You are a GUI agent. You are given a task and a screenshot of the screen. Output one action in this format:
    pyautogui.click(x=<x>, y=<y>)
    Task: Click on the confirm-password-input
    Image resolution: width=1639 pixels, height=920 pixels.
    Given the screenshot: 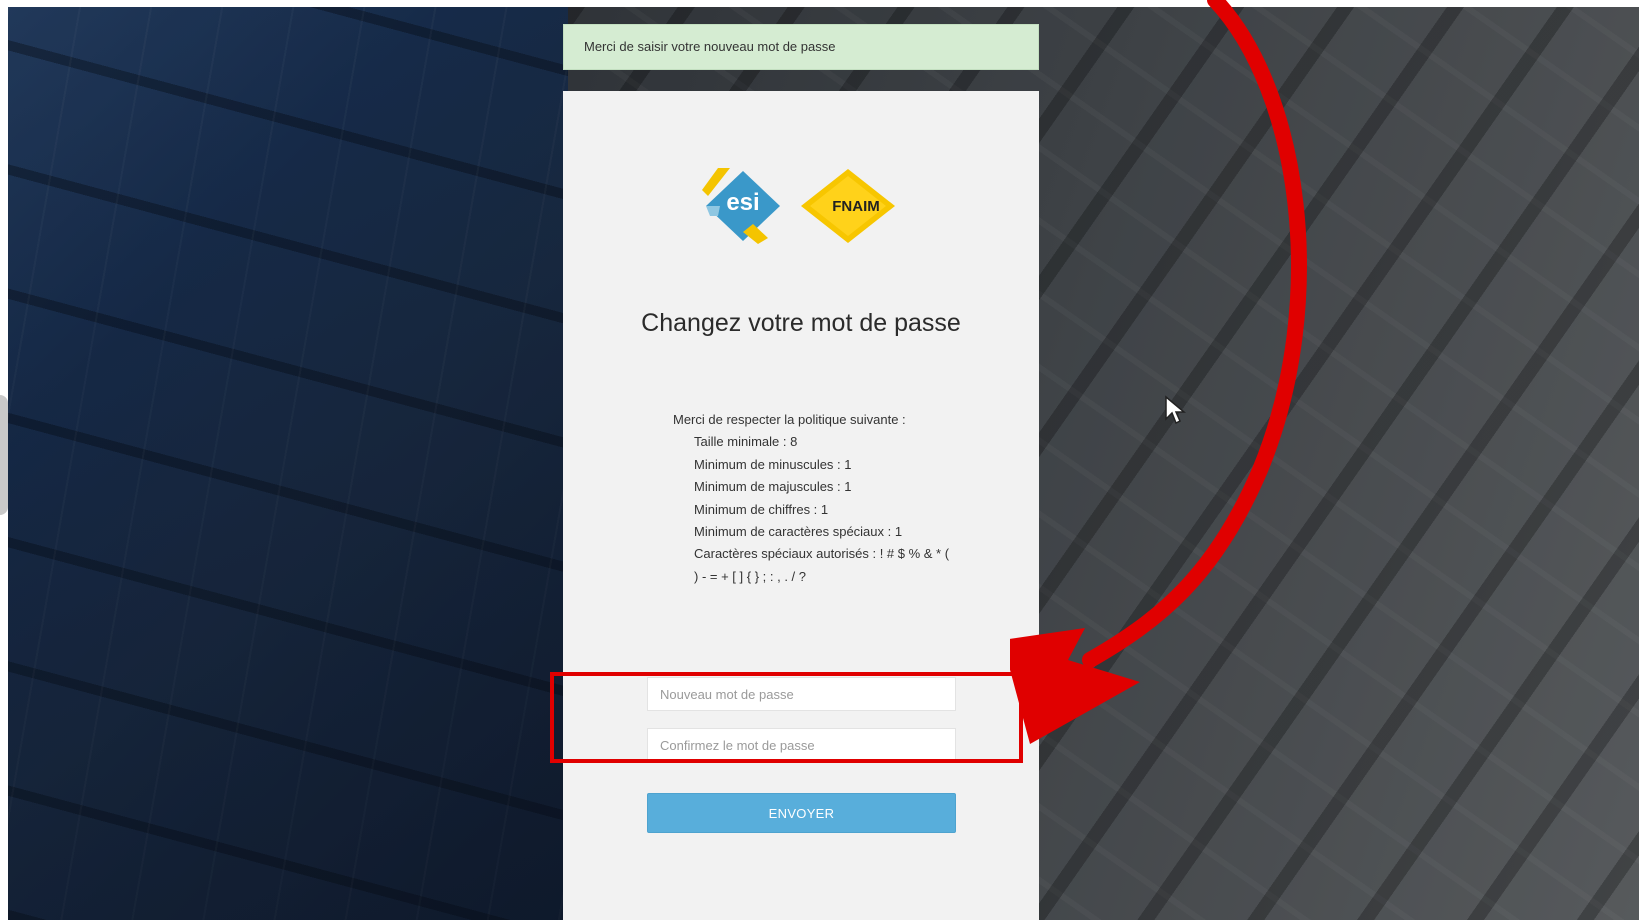 What is the action you would take?
    pyautogui.click(x=801, y=745)
    